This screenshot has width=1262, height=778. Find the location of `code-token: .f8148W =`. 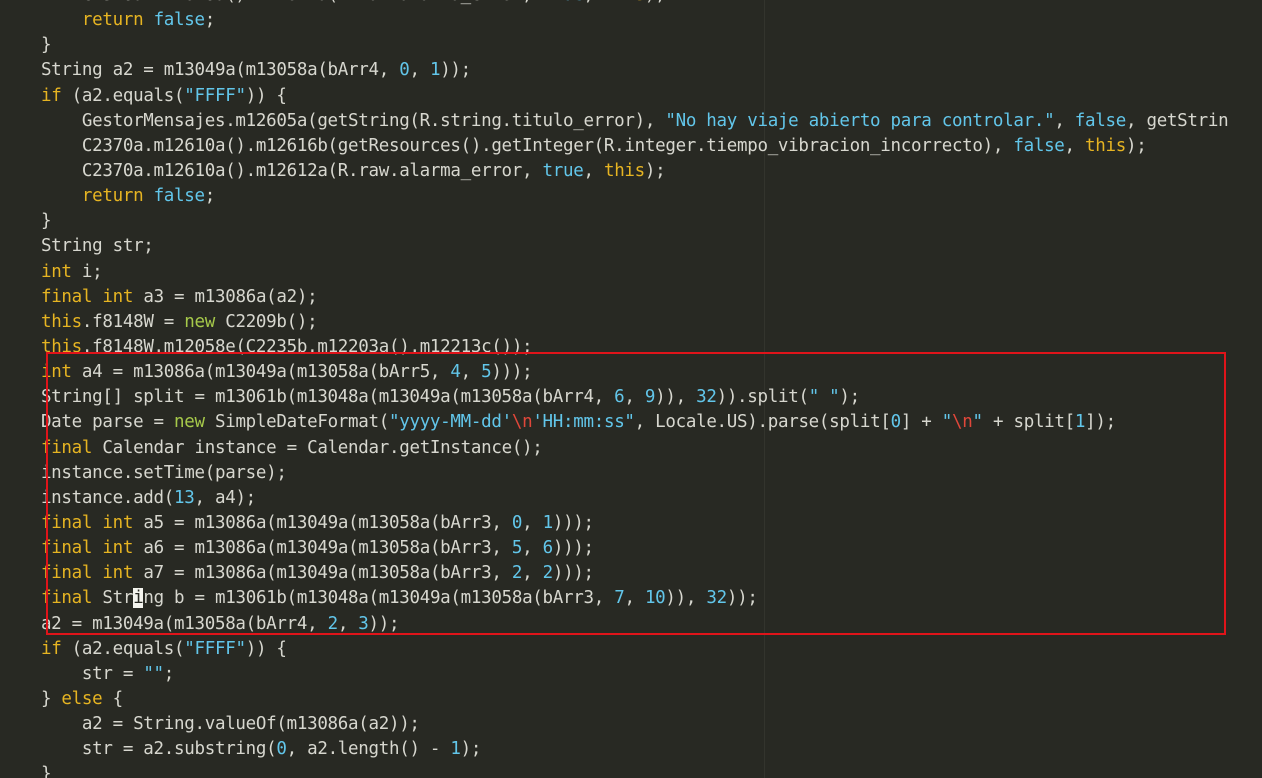

code-token: .f8148W = is located at coordinates (133, 321).